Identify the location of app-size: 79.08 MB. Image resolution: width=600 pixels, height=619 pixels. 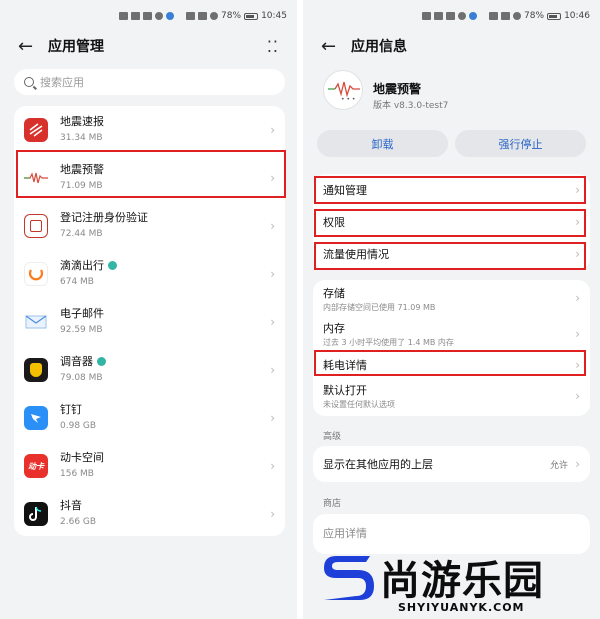
(81, 378).